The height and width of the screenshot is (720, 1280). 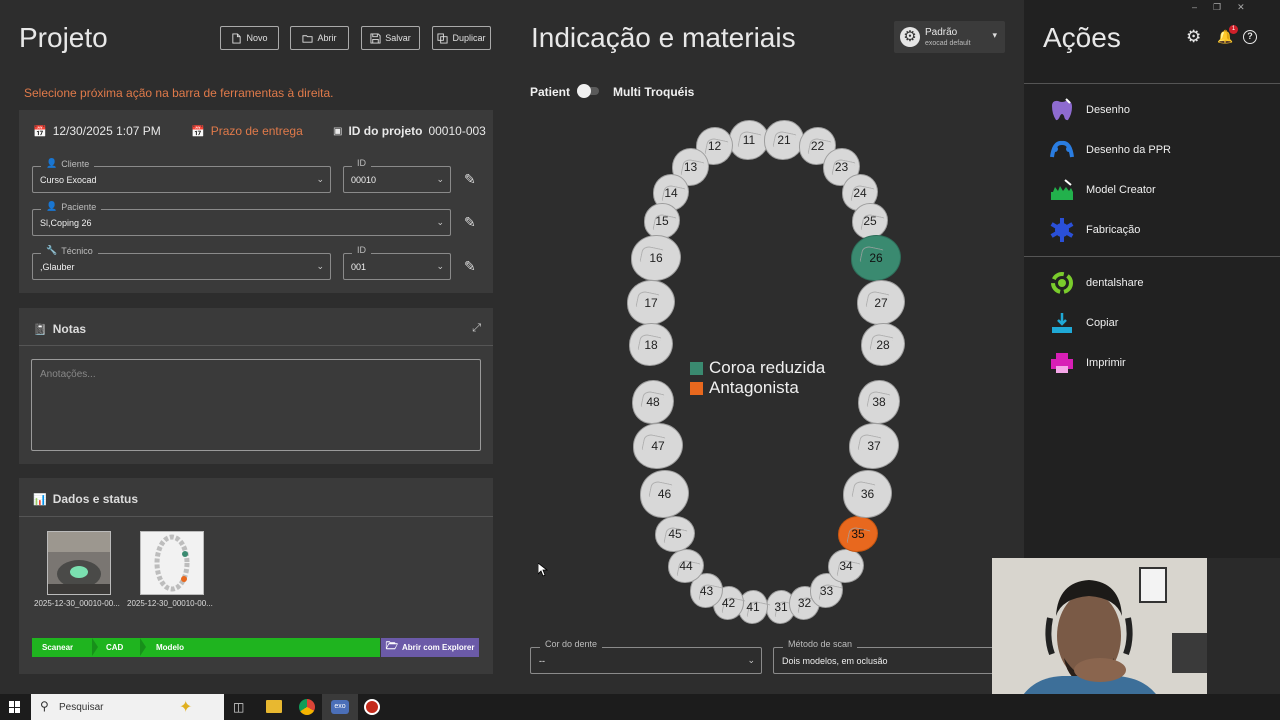 I want to click on save-button: Salvar, so click(x=390, y=38).